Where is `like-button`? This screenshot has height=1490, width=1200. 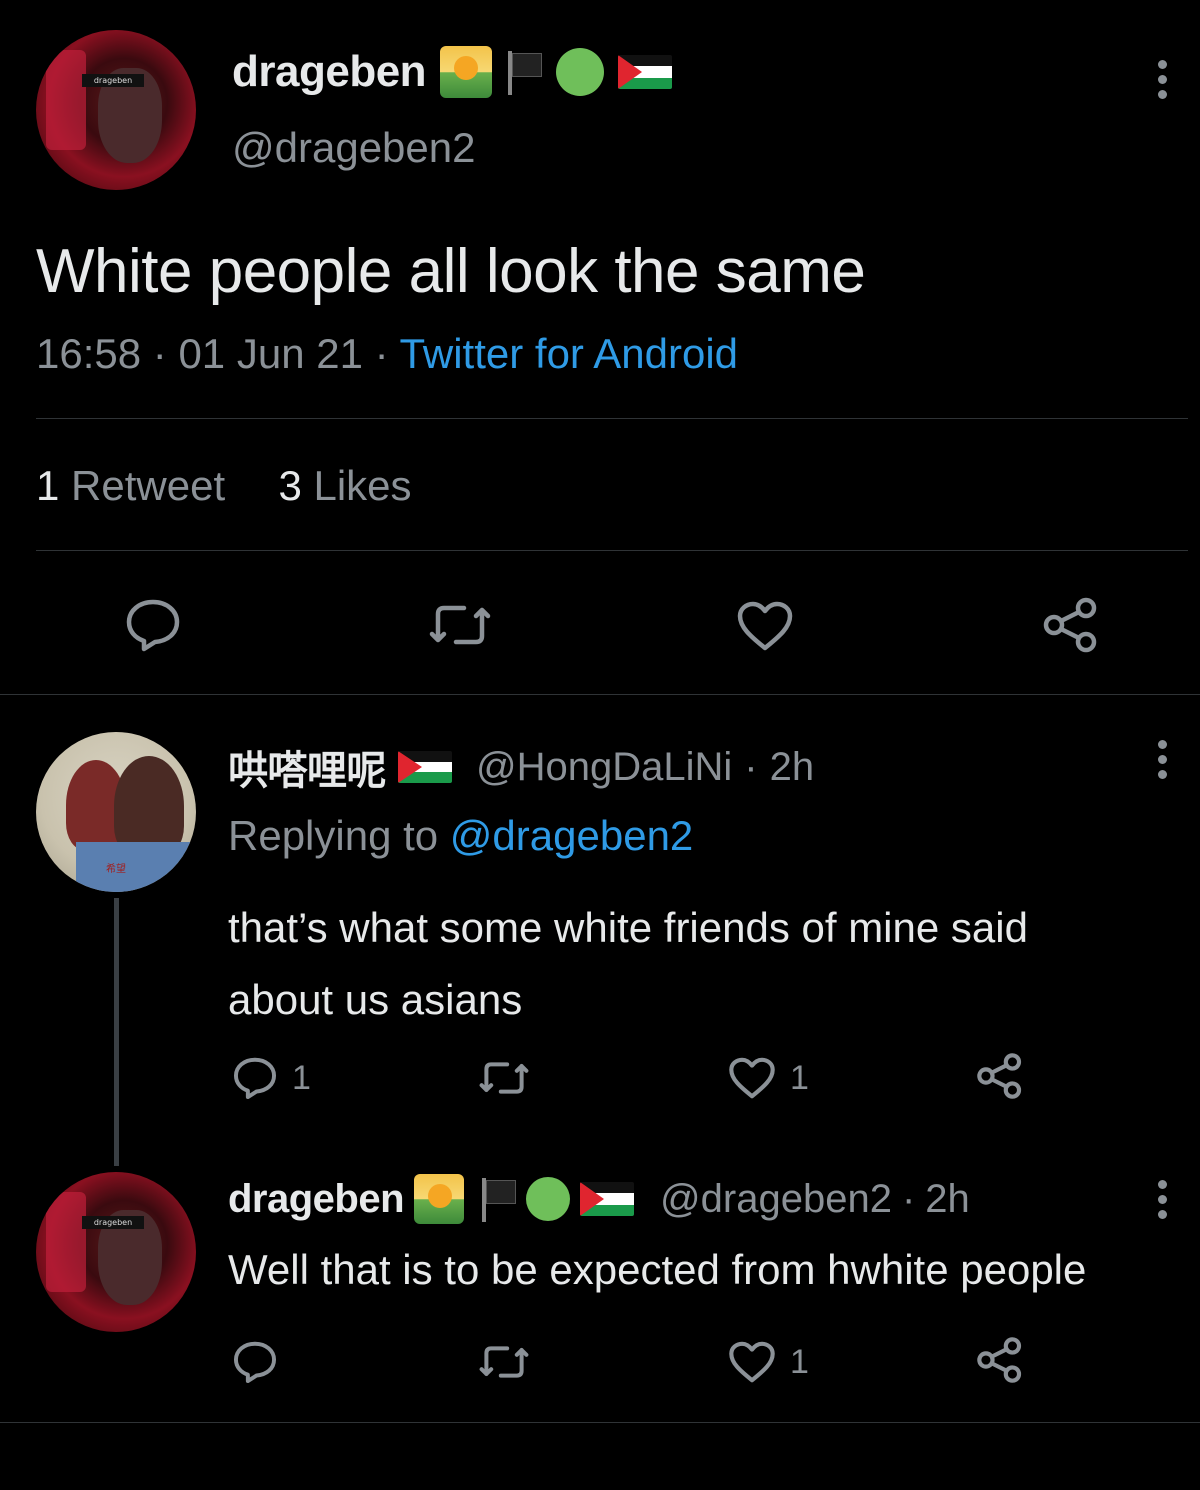 like-button is located at coordinates (765, 626).